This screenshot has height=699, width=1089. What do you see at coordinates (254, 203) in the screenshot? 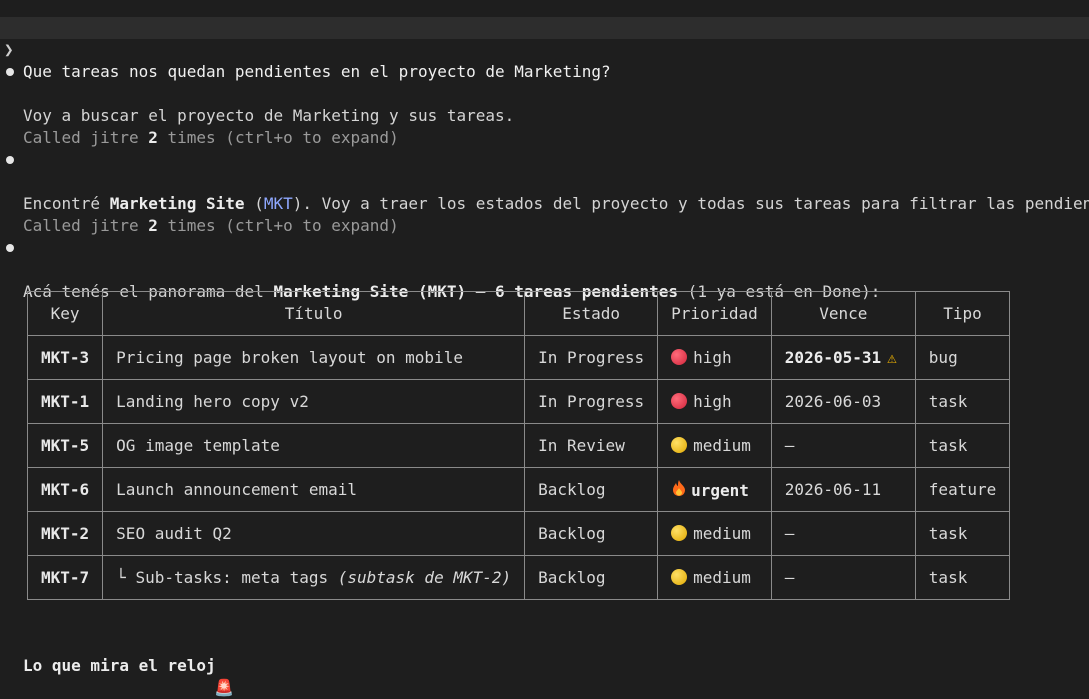
I see `message-text: (` at bounding box center [254, 203].